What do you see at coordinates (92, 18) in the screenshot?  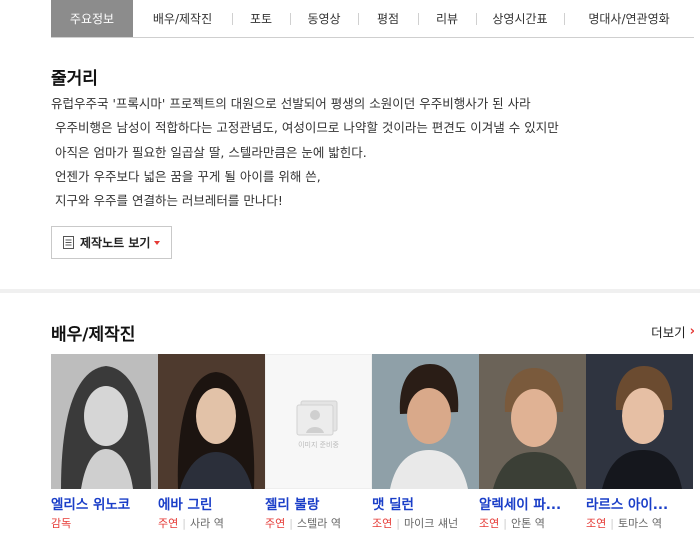 I see `tab-main-info: 주요정보` at bounding box center [92, 18].